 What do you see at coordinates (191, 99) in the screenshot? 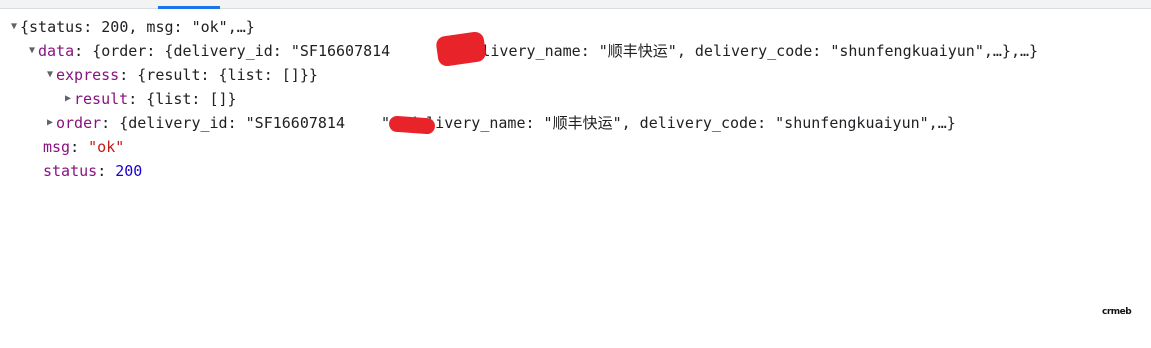
I see `result-summary: {list: []}` at bounding box center [191, 99].